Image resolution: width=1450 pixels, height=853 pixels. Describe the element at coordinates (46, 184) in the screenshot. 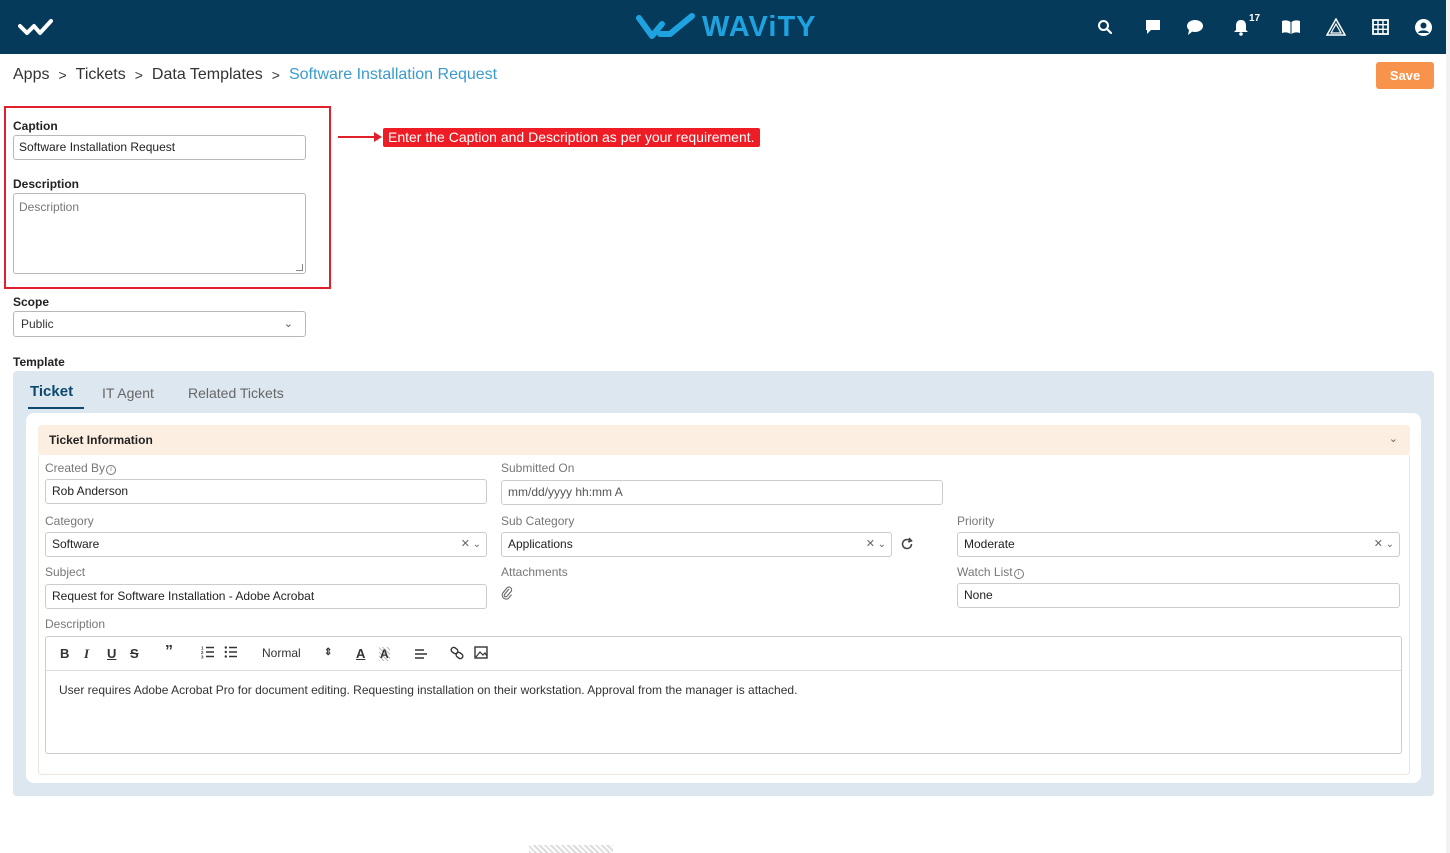

I see `description-label: Description` at that location.